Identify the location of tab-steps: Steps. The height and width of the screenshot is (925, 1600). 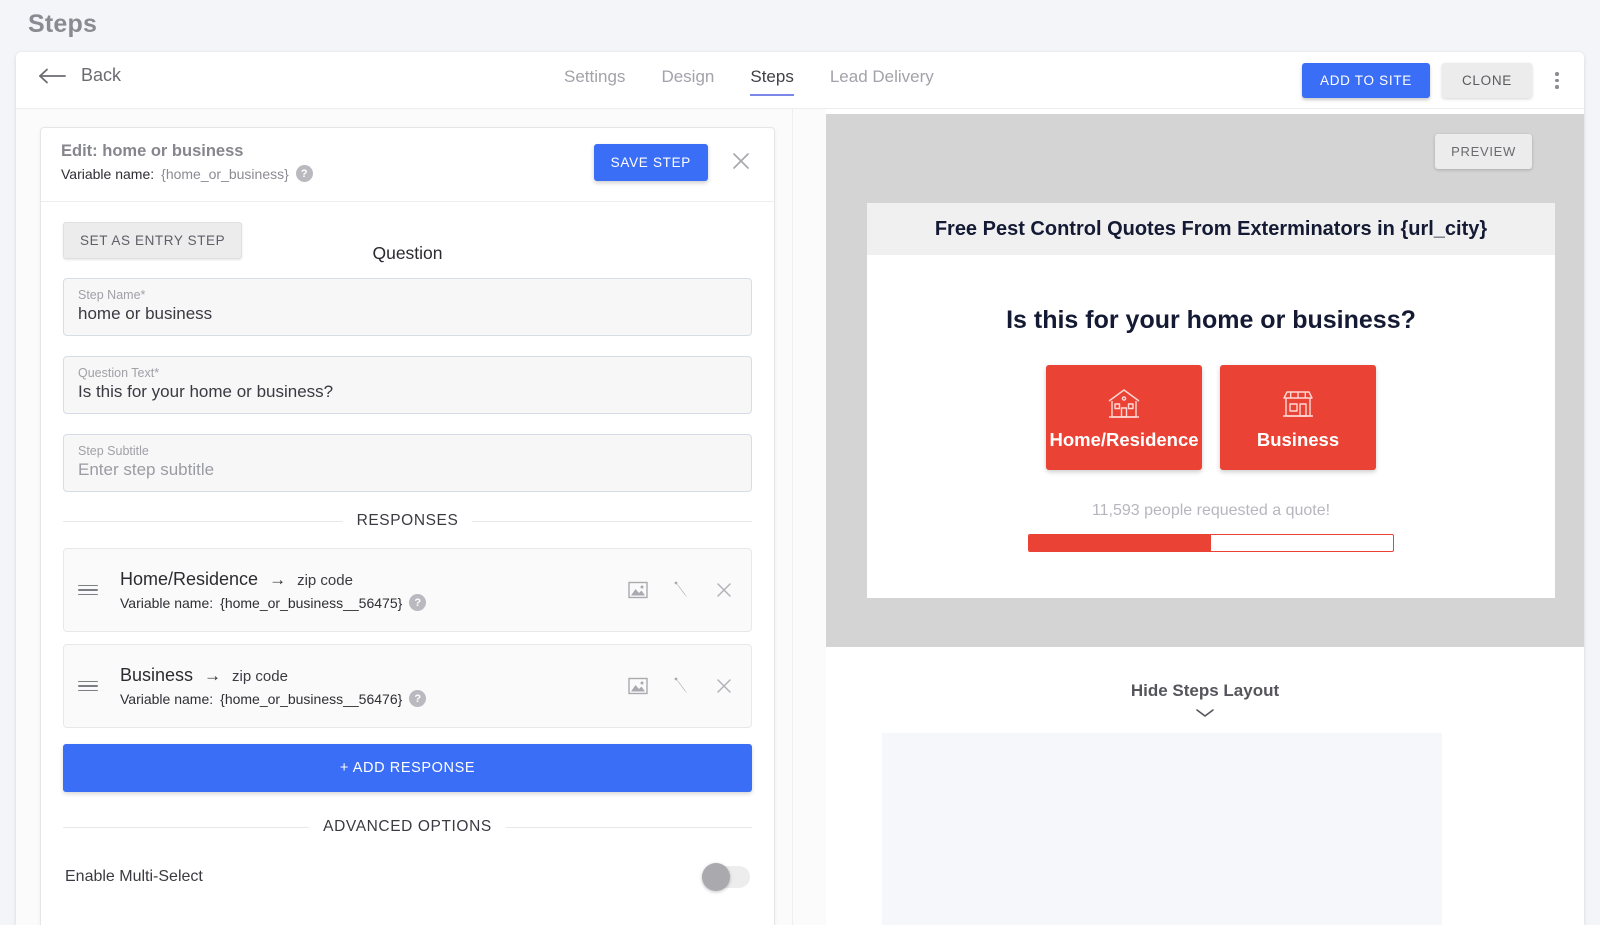
(772, 81).